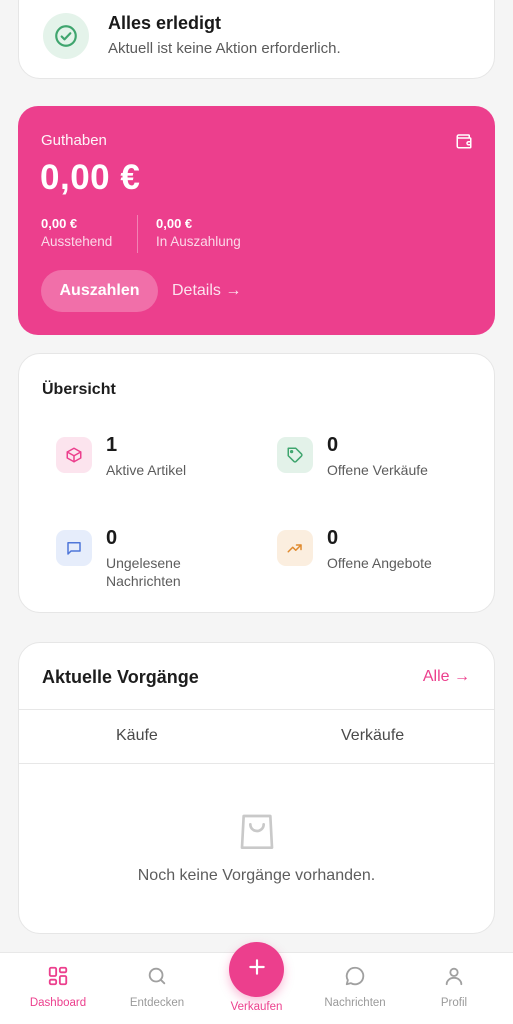  I want to click on nav-dashboard: Dashboard, so click(58, 987).